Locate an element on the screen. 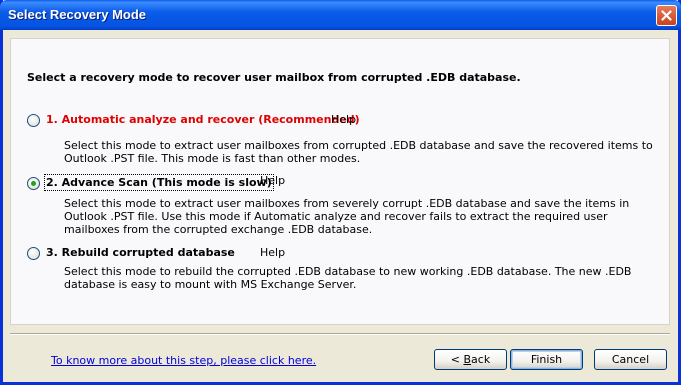 Image resolution: width=681 pixels, height=385 pixels. title-bar: Select Recovery Mode is located at coordinates (340, 15).